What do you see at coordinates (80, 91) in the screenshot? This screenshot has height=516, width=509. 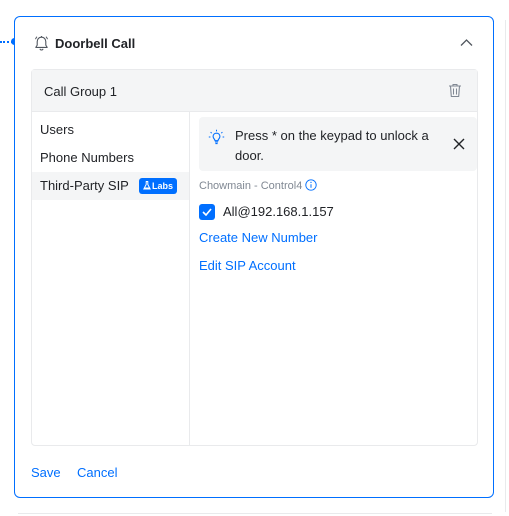 I see `call-group-title: Call Group 1` at bounding box center [80, 91].